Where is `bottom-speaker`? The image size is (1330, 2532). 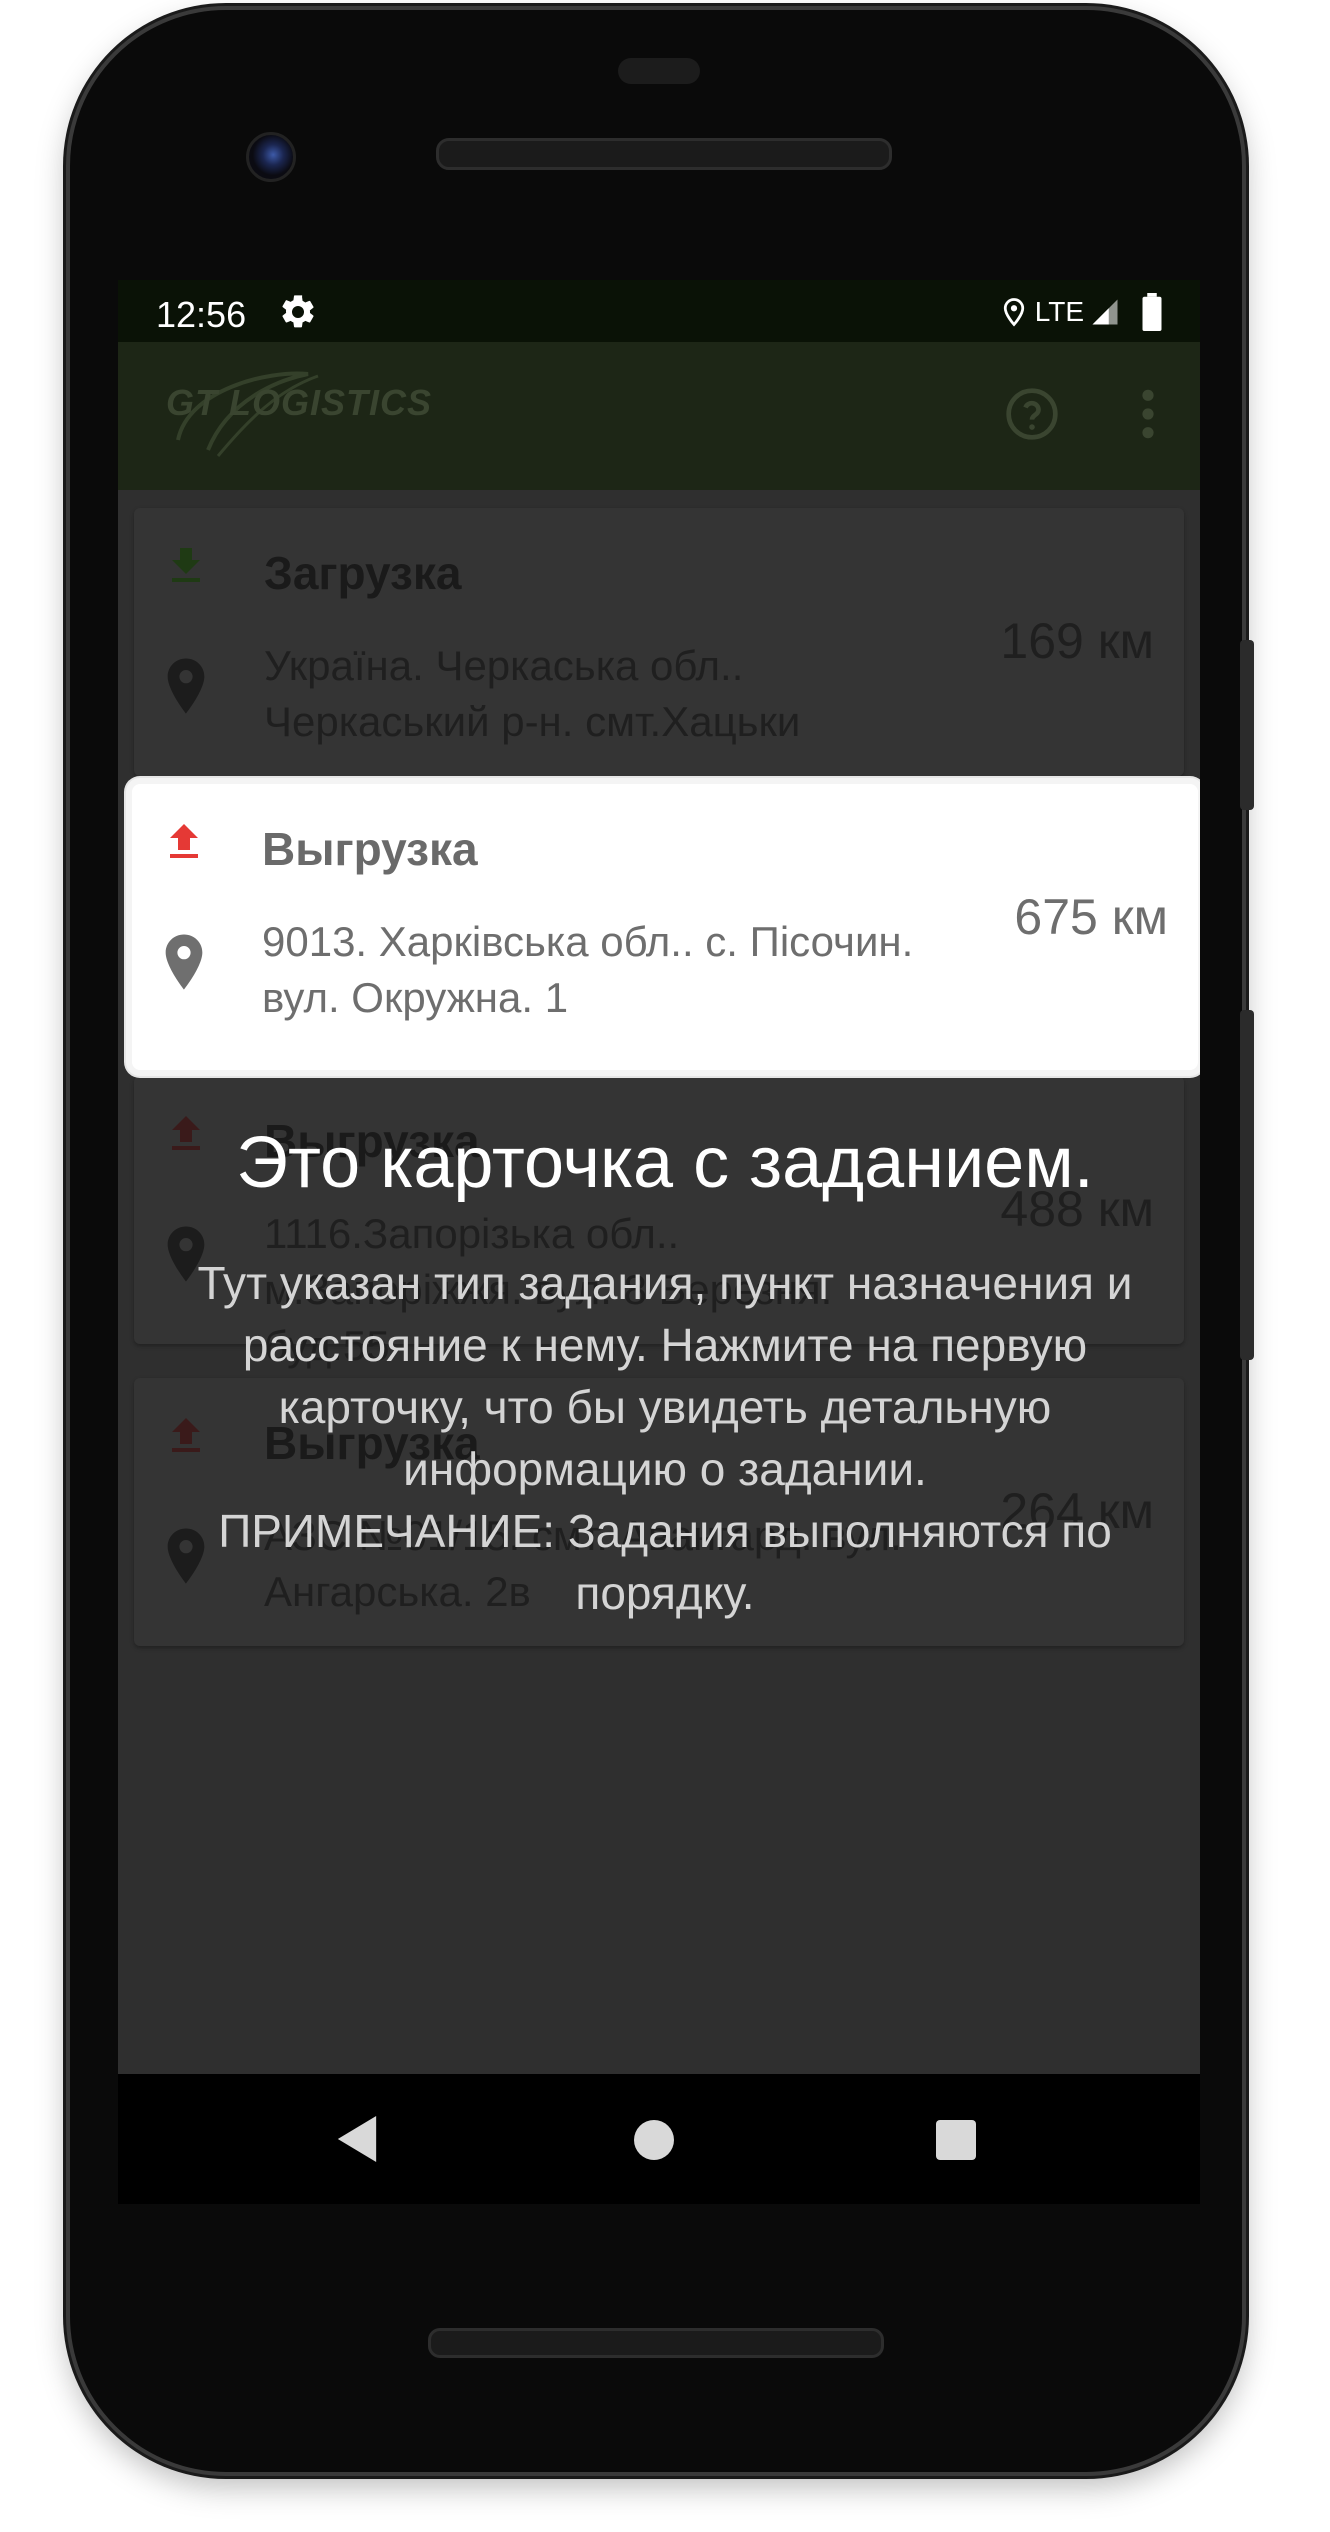 bottom-speaker is located at coordinates (656, 2343).